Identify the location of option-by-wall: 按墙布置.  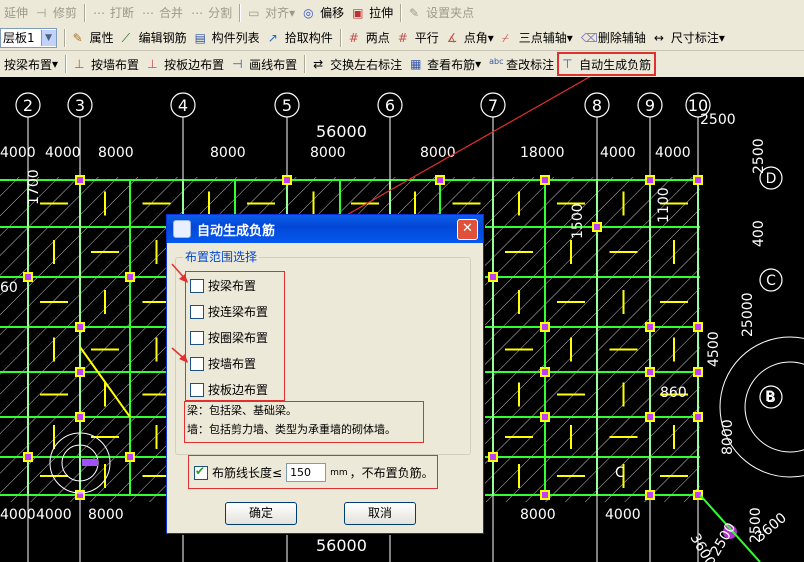
(223, 363).